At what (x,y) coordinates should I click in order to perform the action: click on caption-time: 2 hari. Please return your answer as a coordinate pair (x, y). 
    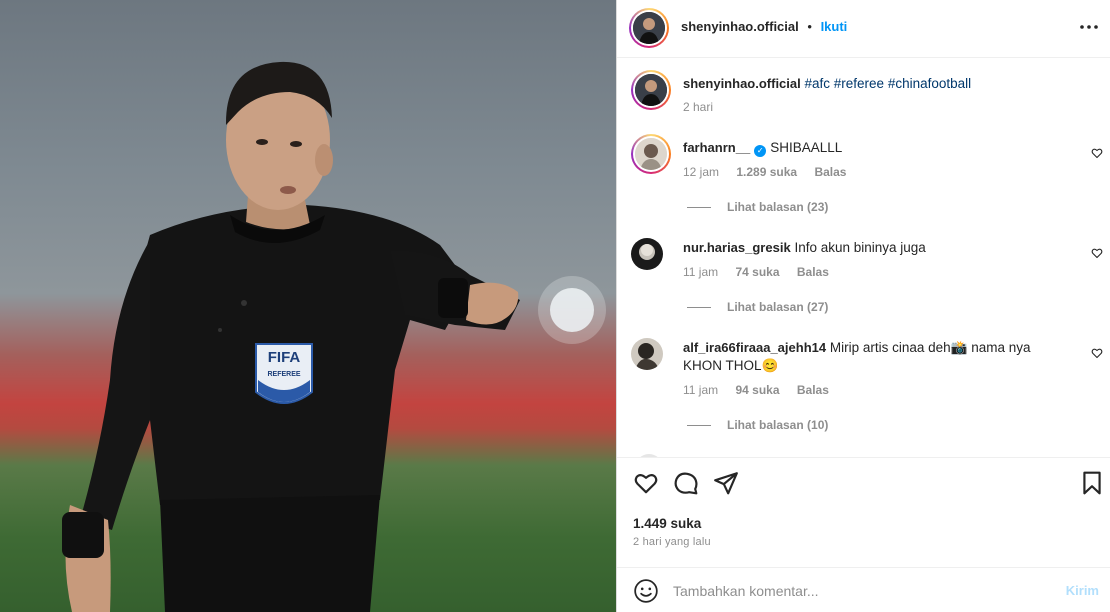
    Looking at the image, I should click on (698, 107).